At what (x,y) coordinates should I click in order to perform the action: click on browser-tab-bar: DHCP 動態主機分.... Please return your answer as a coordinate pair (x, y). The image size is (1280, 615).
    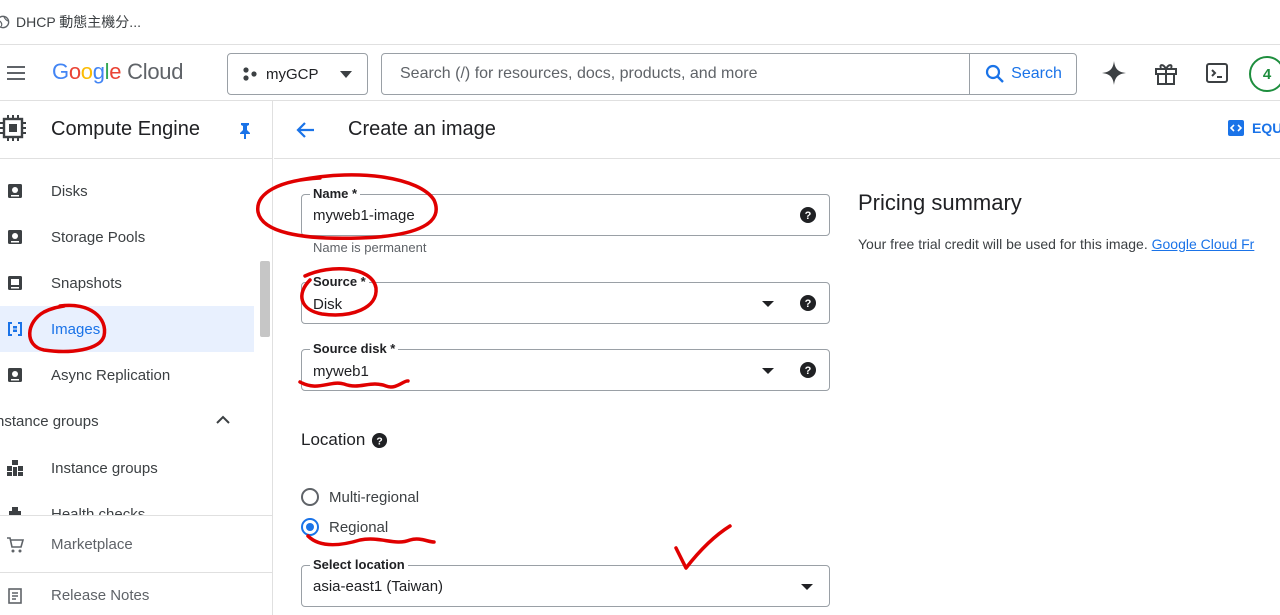
    Looking at the image, I should click on (640, 22).